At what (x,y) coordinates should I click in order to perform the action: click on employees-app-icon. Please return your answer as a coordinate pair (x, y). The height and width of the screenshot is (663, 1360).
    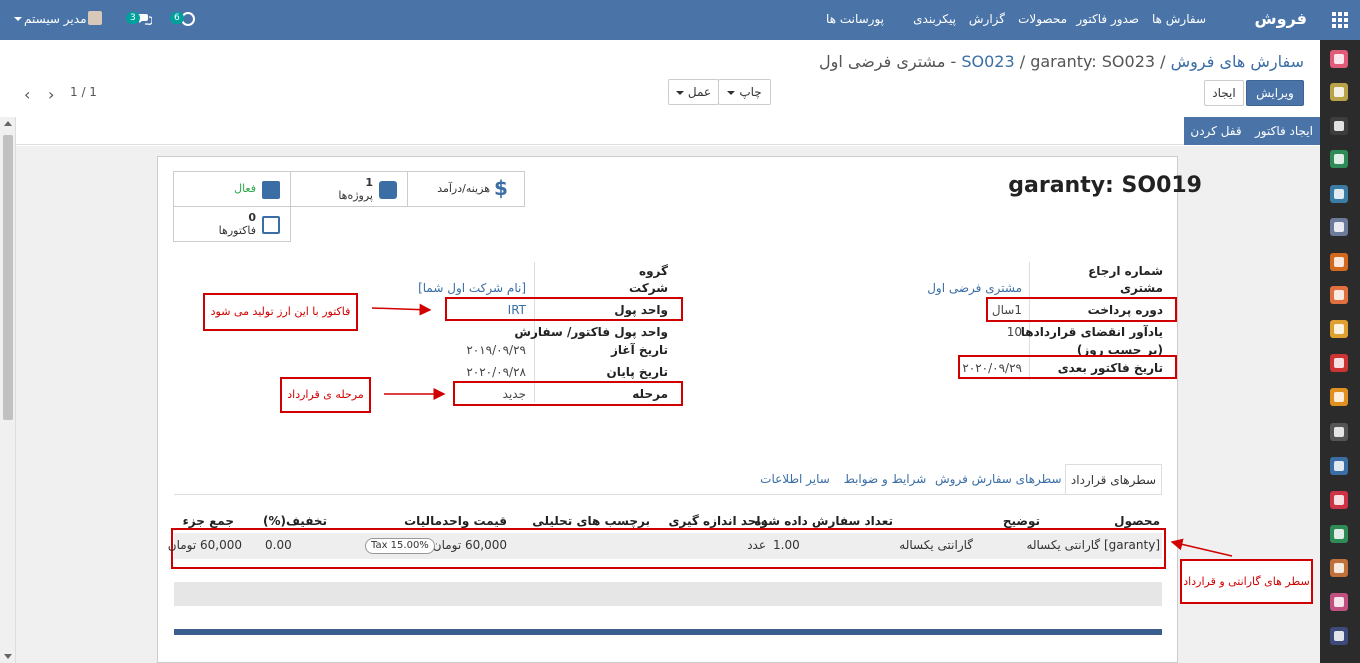
    Looking at the image, I should click on (1339, 602).